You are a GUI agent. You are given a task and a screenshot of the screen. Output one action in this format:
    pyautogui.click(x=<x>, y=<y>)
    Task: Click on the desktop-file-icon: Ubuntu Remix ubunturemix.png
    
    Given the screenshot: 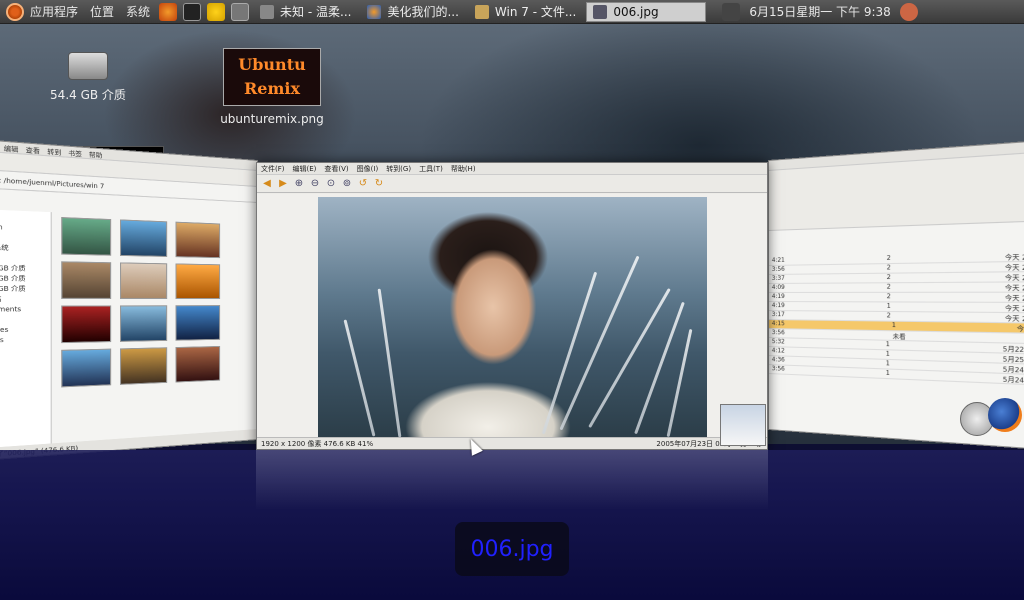 What is the action you would take?
    pyautogui.click(x=272, y=87)
    